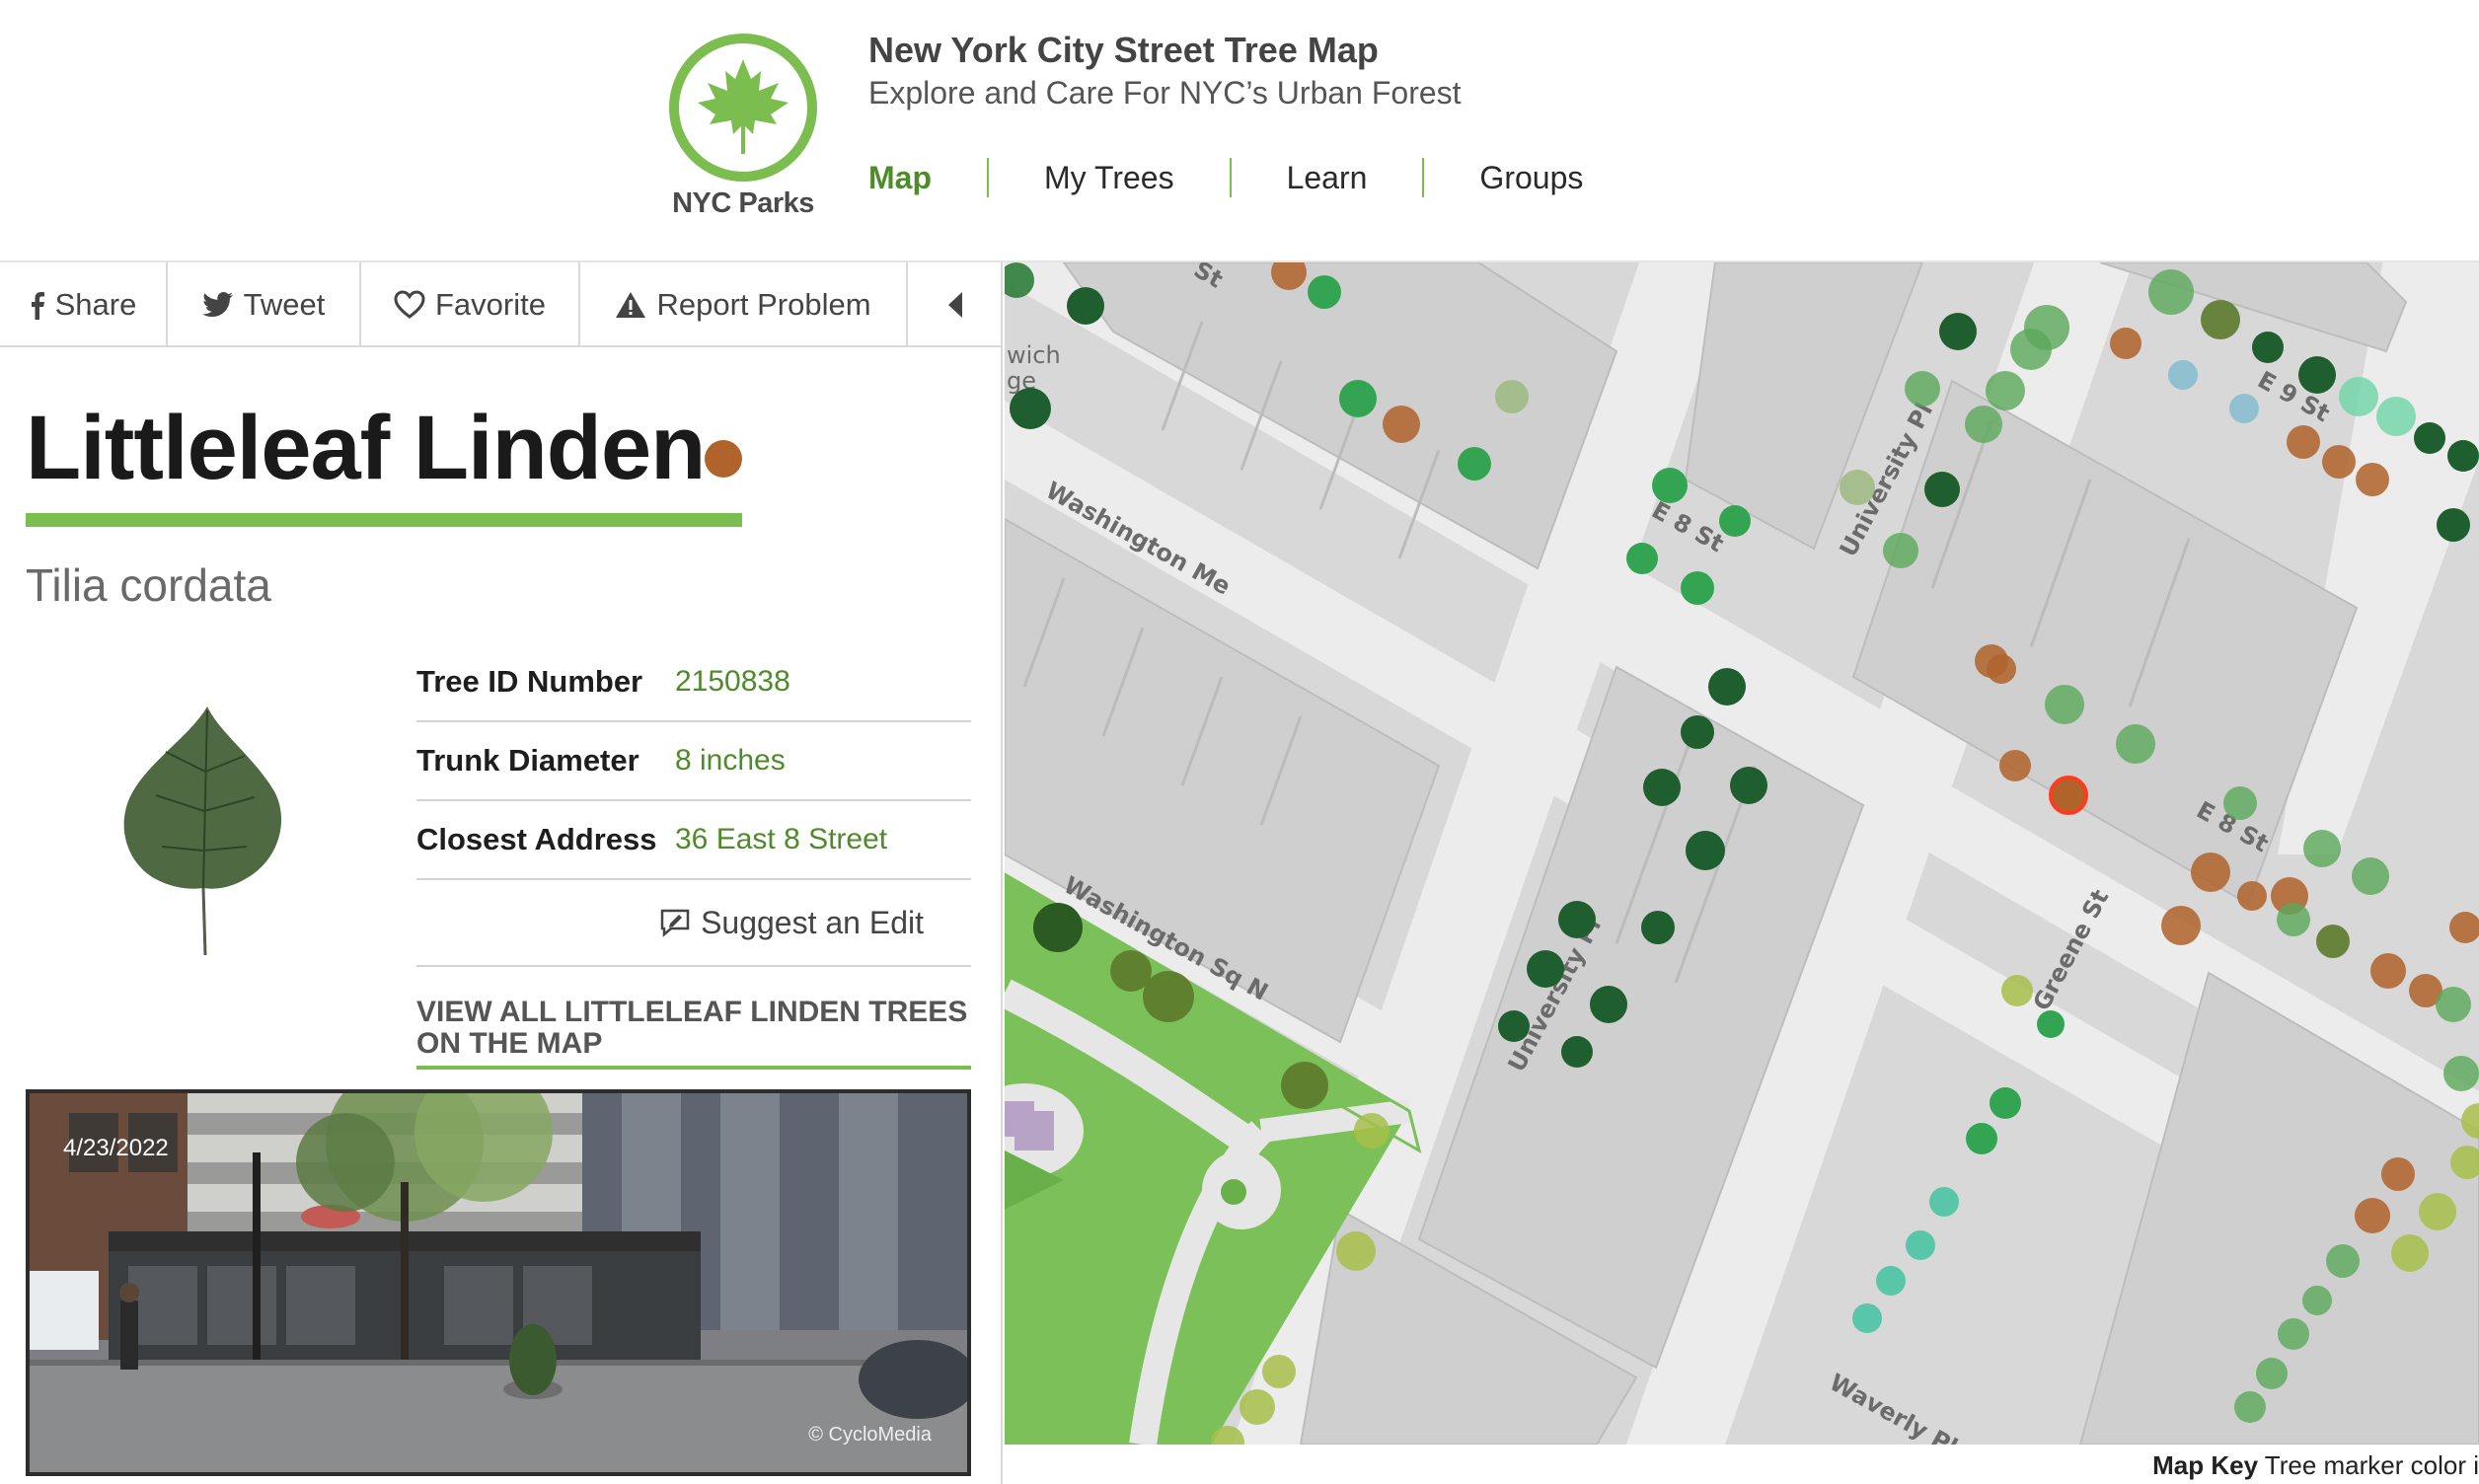 The width and height of the screenshot is (2479, 1484). Describe the element at coordinates (2068, 795) in the screenshot. I see `selected-tree-marker` at that location.